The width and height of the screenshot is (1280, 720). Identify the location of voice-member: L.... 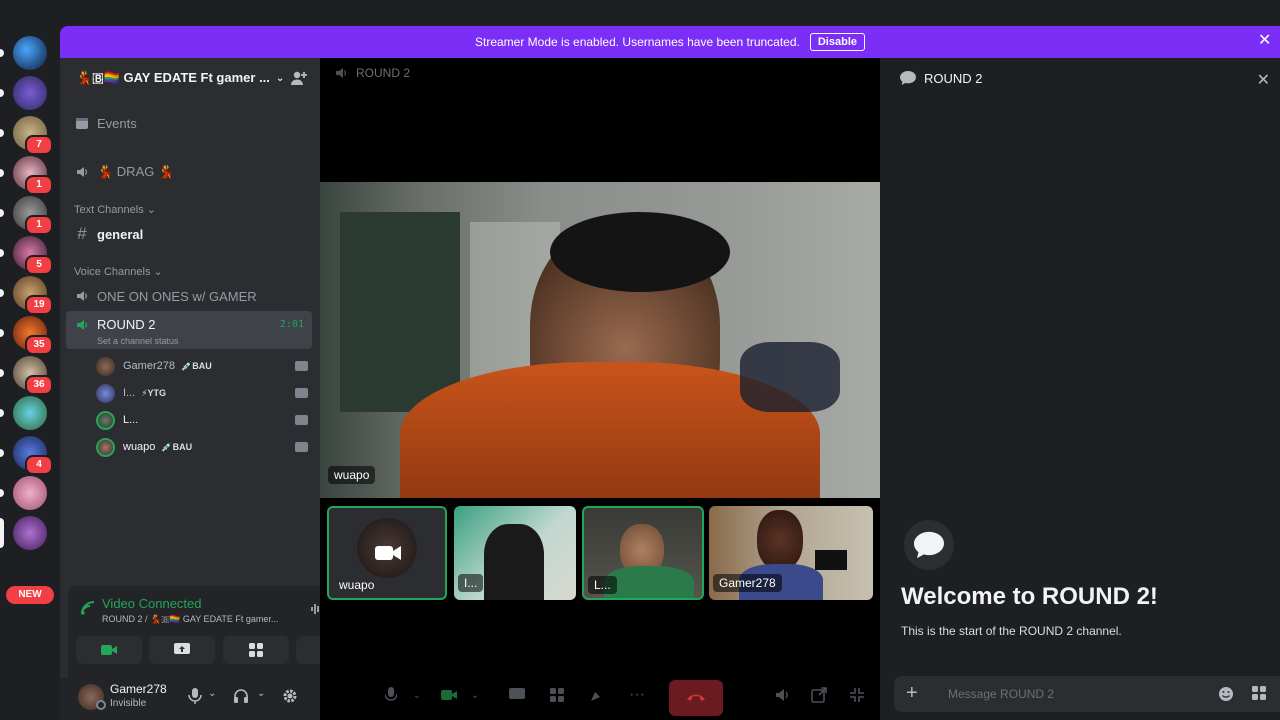
(202, 420).